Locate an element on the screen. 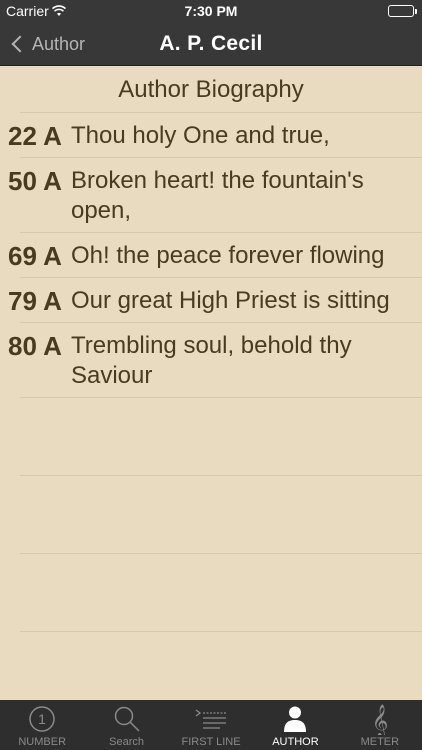  tab-number: 1 NUMBER is located at coordinates (42, 725).